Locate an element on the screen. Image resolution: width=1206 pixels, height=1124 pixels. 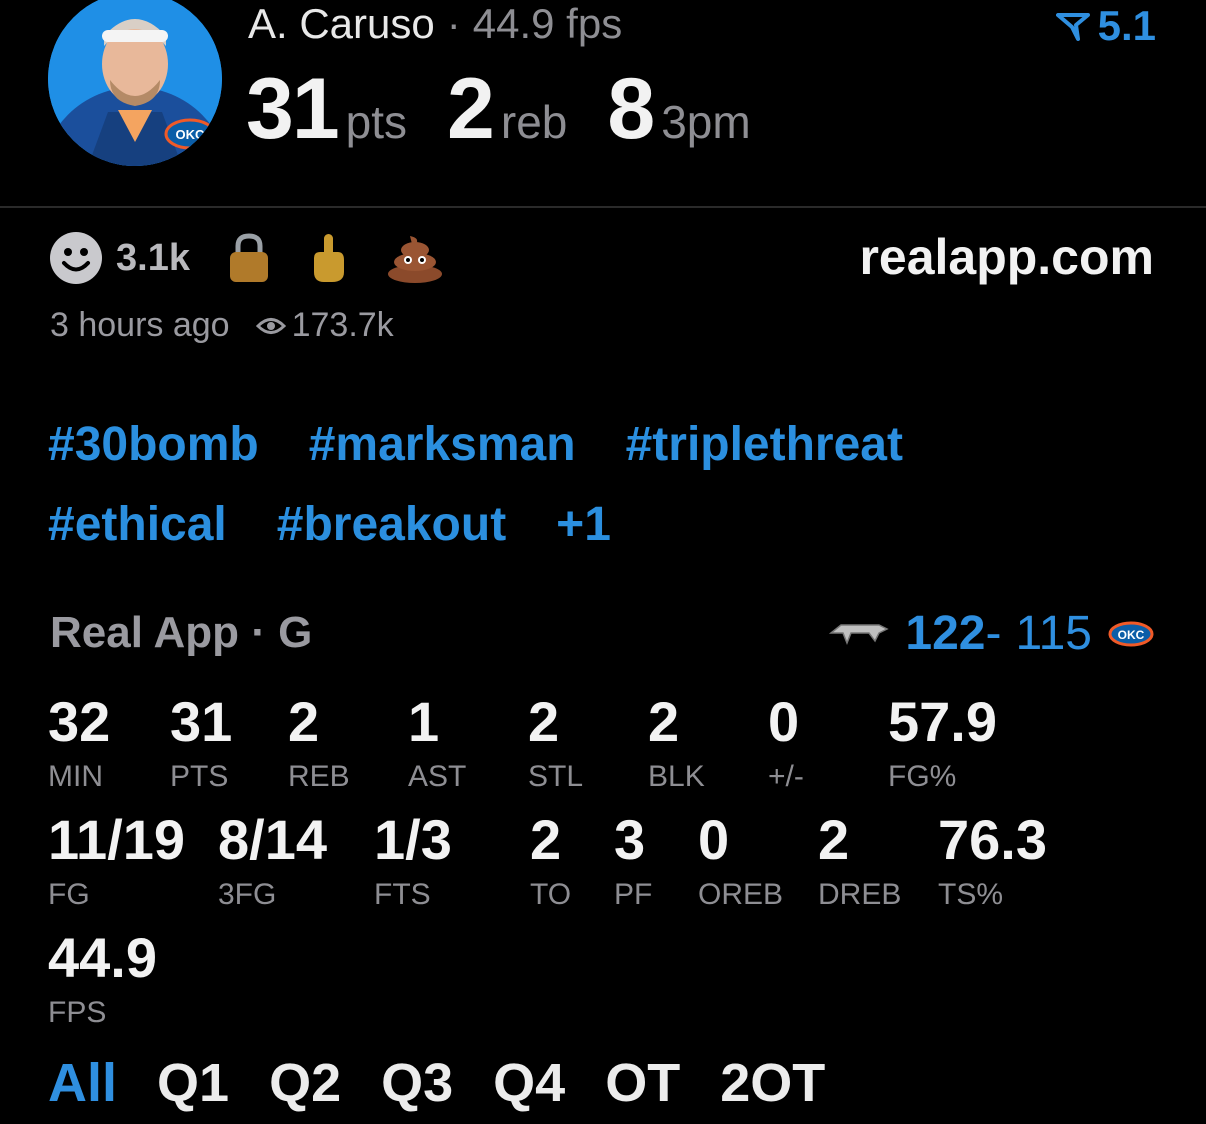
box-stat: 2 REB is located at coordinates (319, 744).